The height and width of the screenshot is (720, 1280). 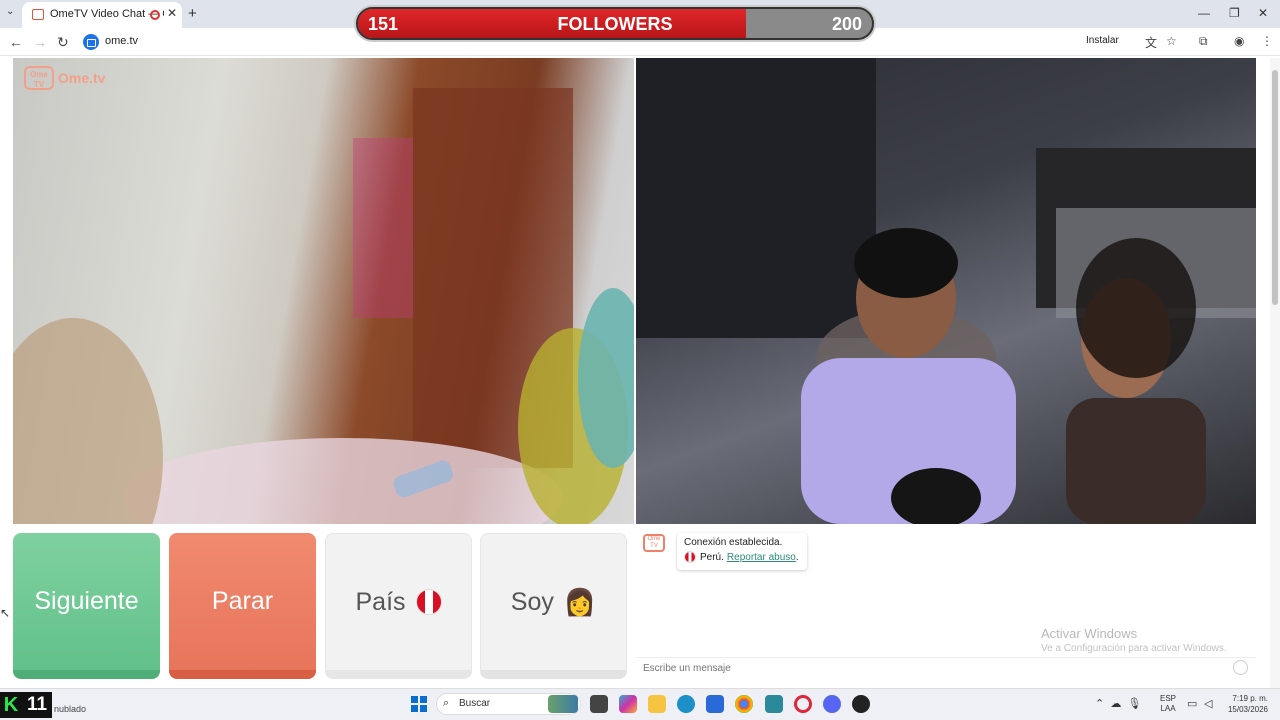 I want to click on report-abuse-link: Reportar abuso, so click(x=761, y=557).